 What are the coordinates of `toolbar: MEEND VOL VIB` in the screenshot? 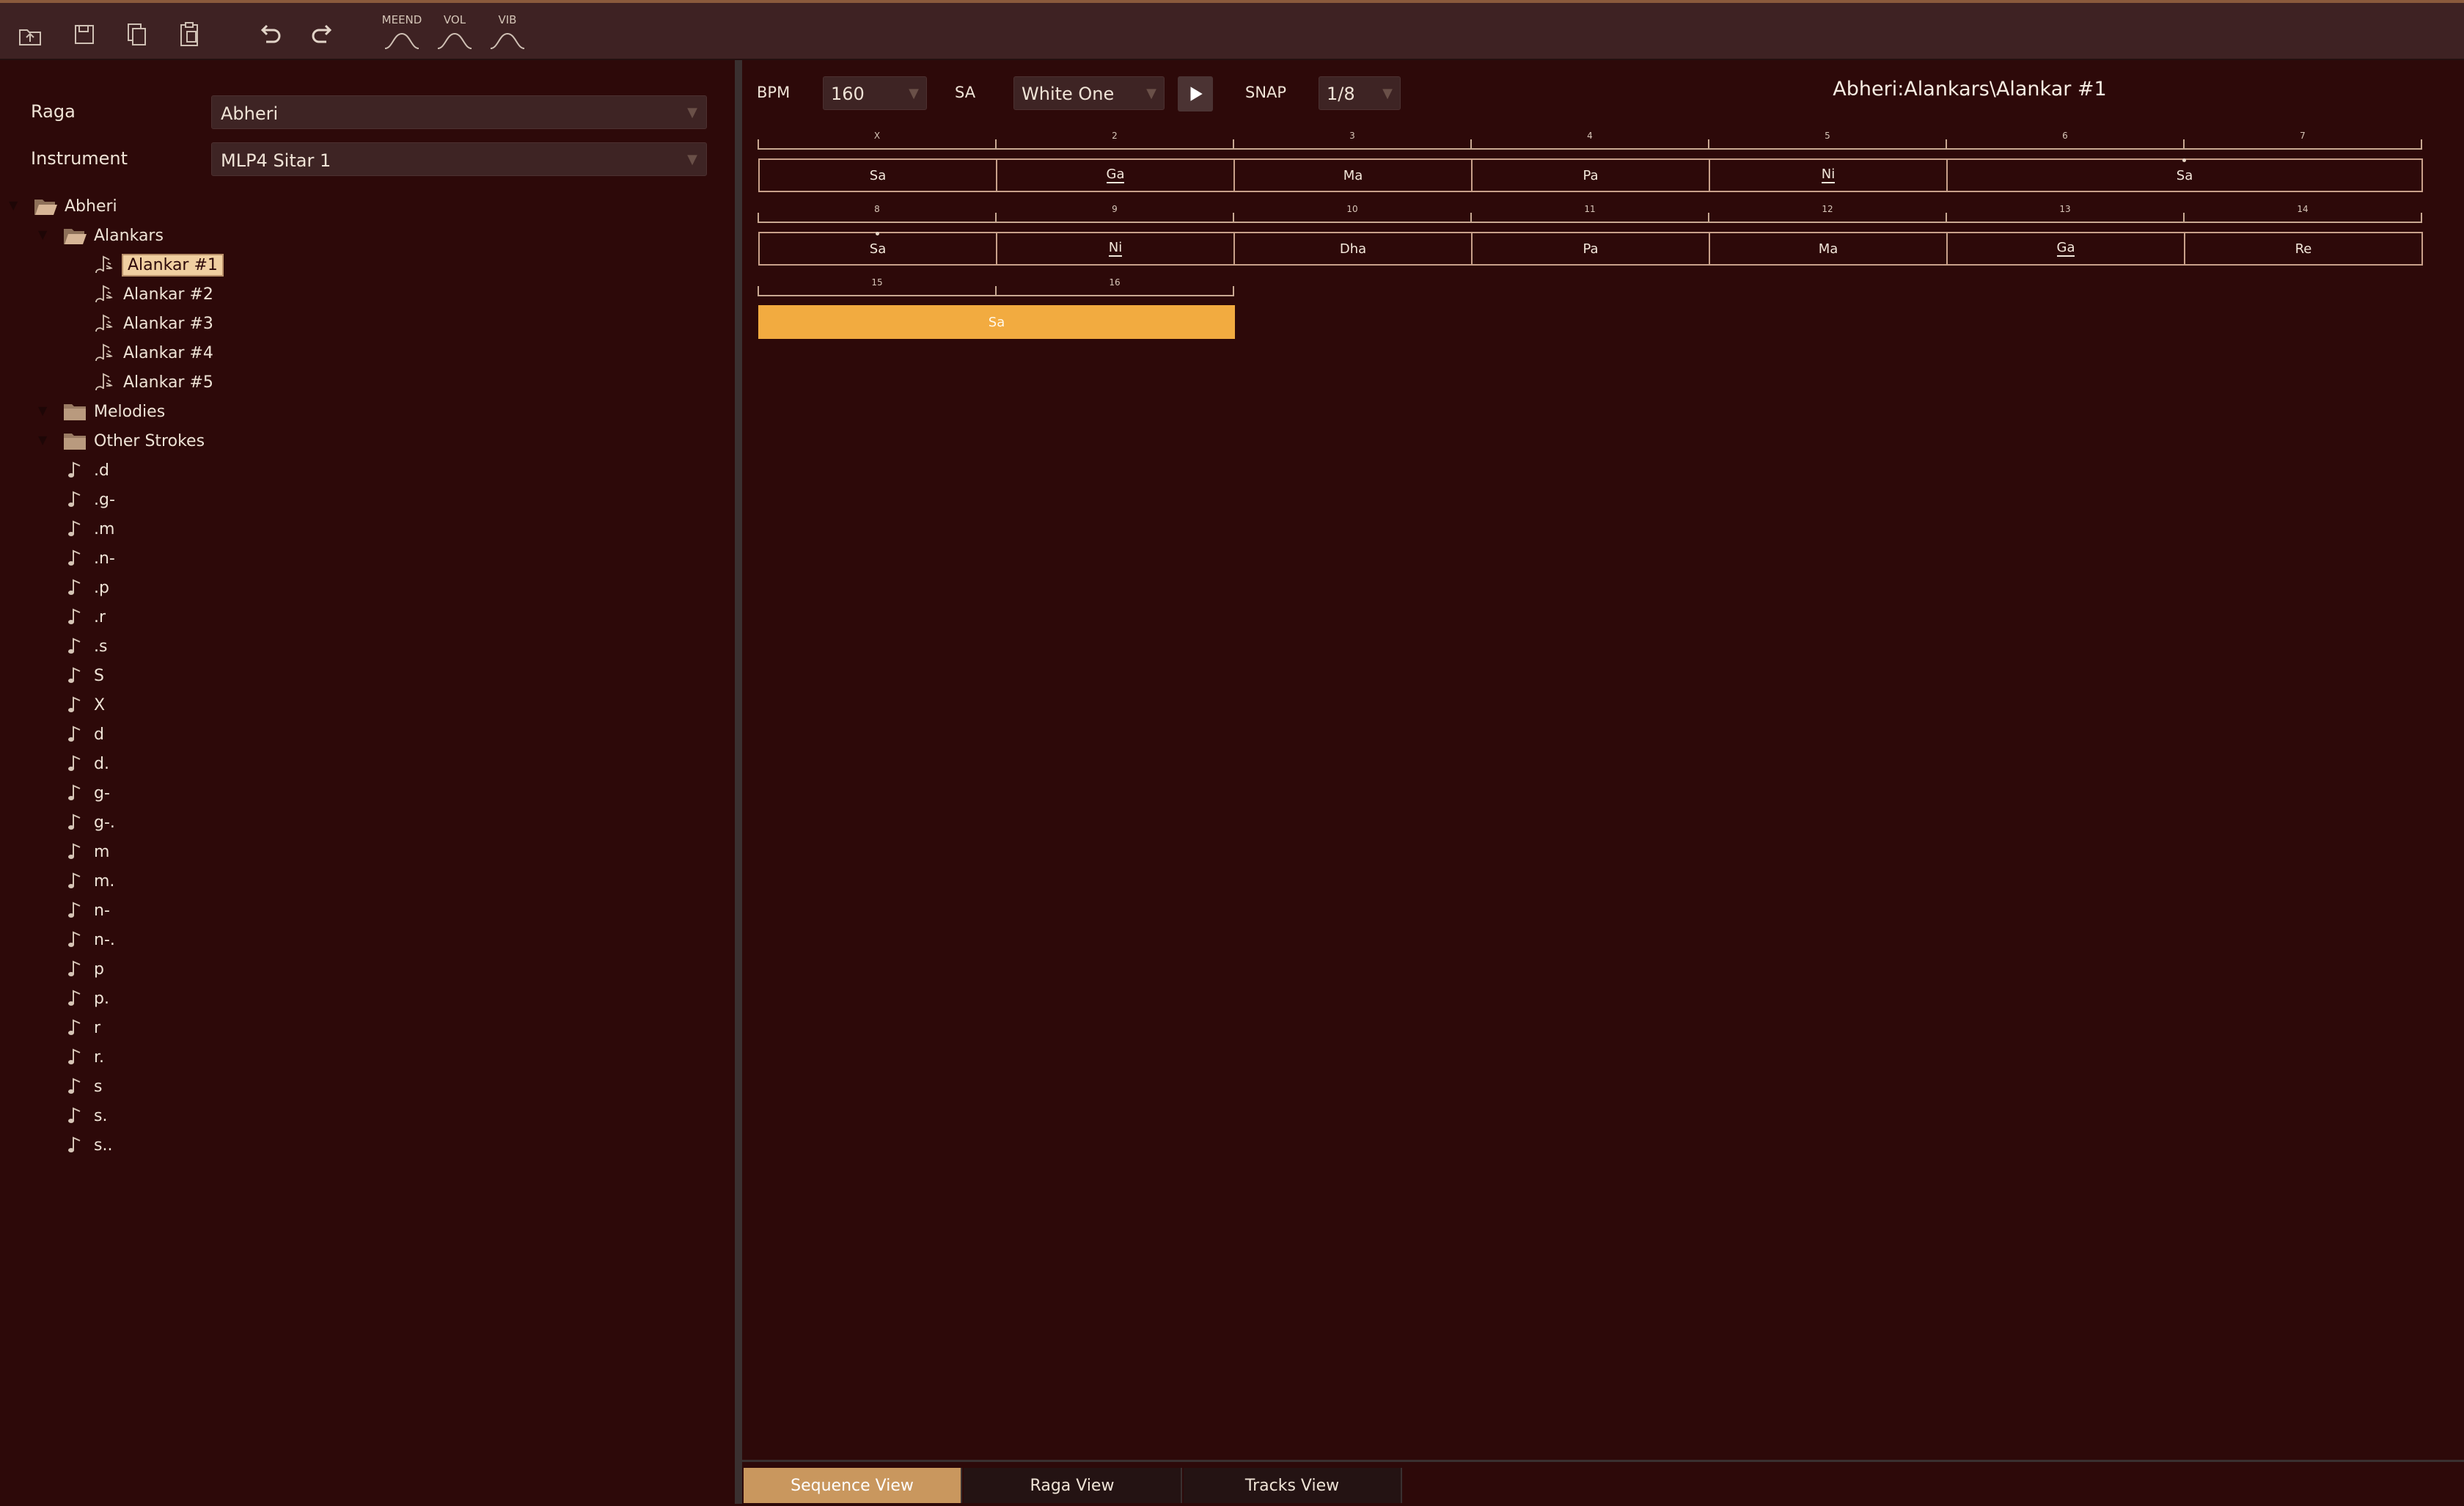 It's located at (1232, 30).